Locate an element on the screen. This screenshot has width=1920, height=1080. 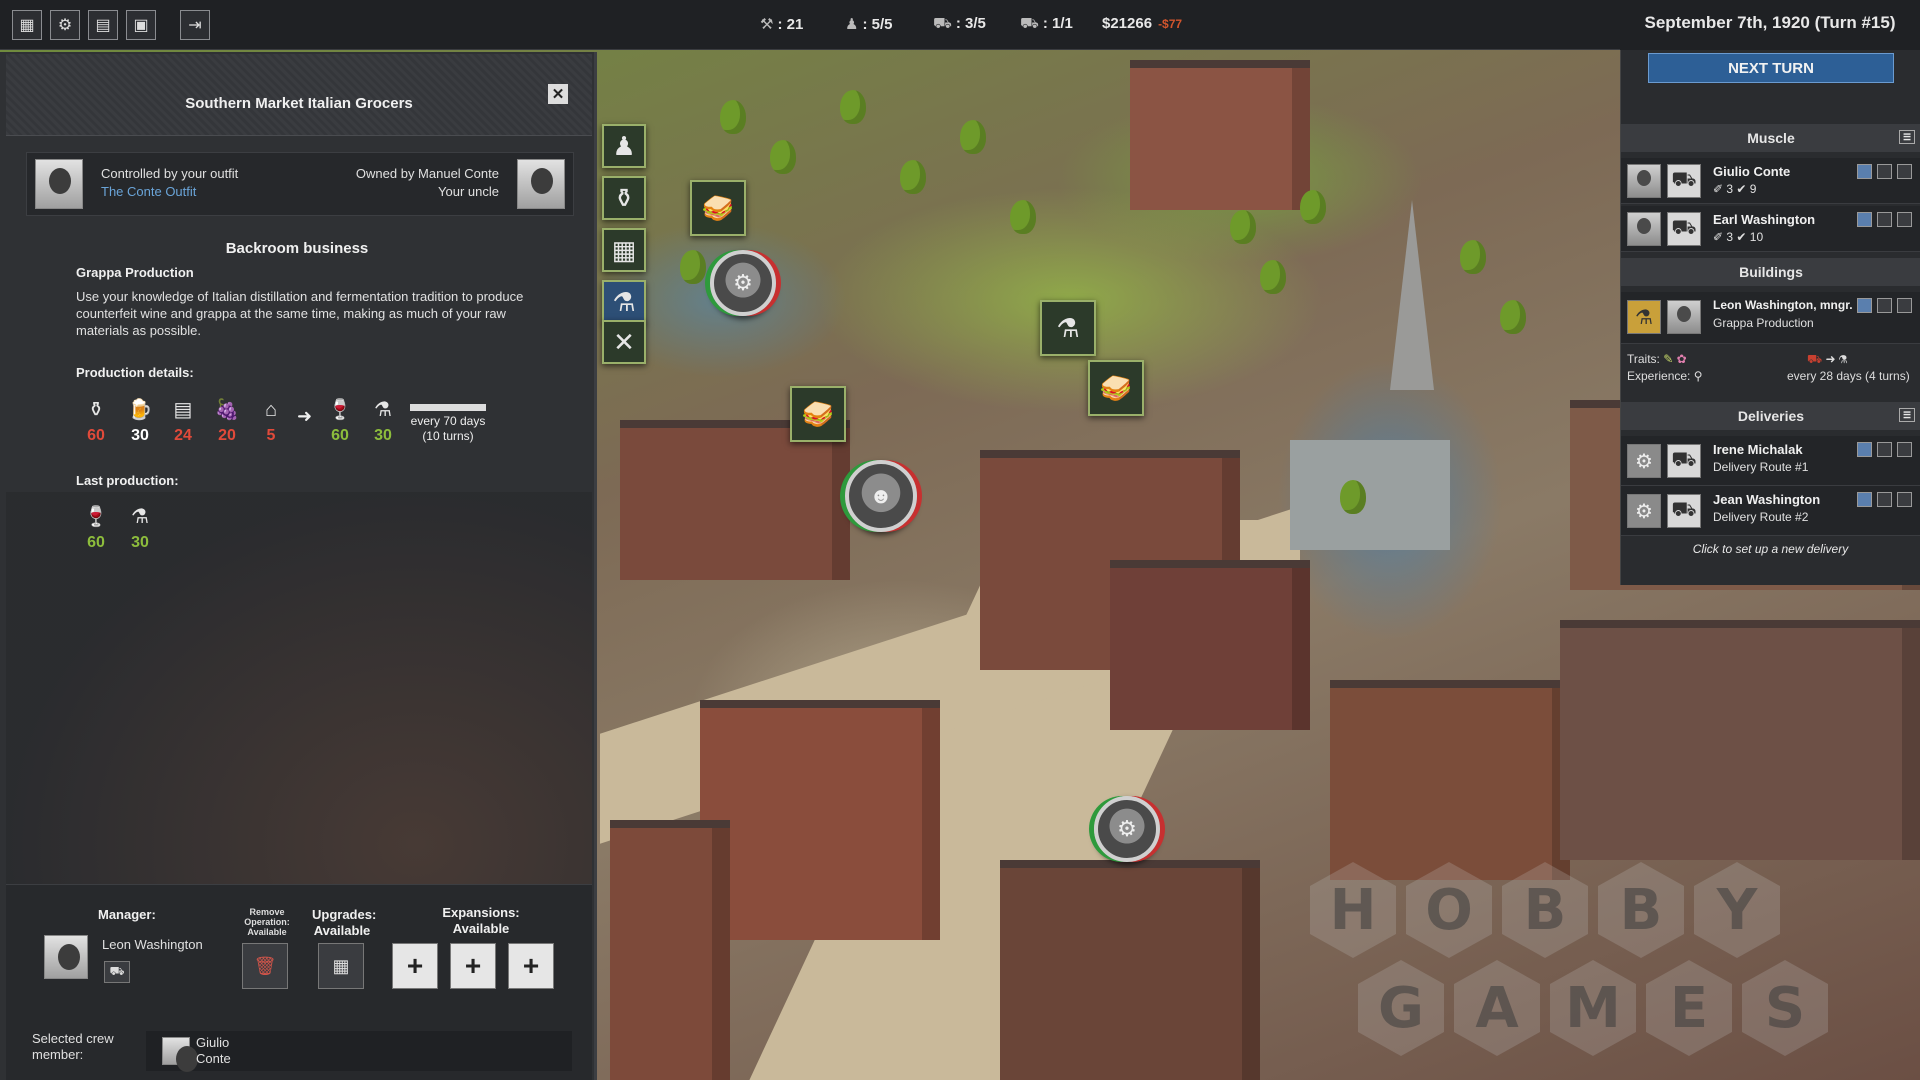
upgrade-button: ▦ is located at coordinates (341, 966).